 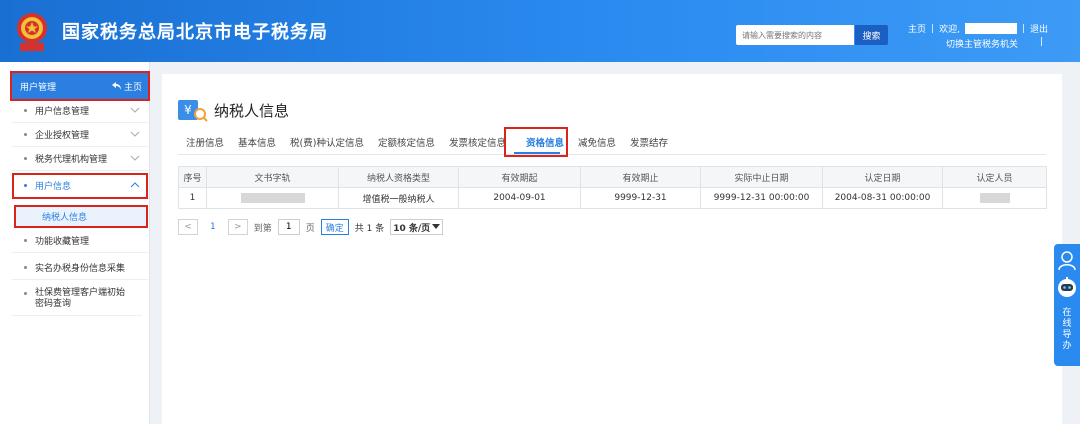 I want to click on total-count: 共 1 条, so click(x=369, y=228).